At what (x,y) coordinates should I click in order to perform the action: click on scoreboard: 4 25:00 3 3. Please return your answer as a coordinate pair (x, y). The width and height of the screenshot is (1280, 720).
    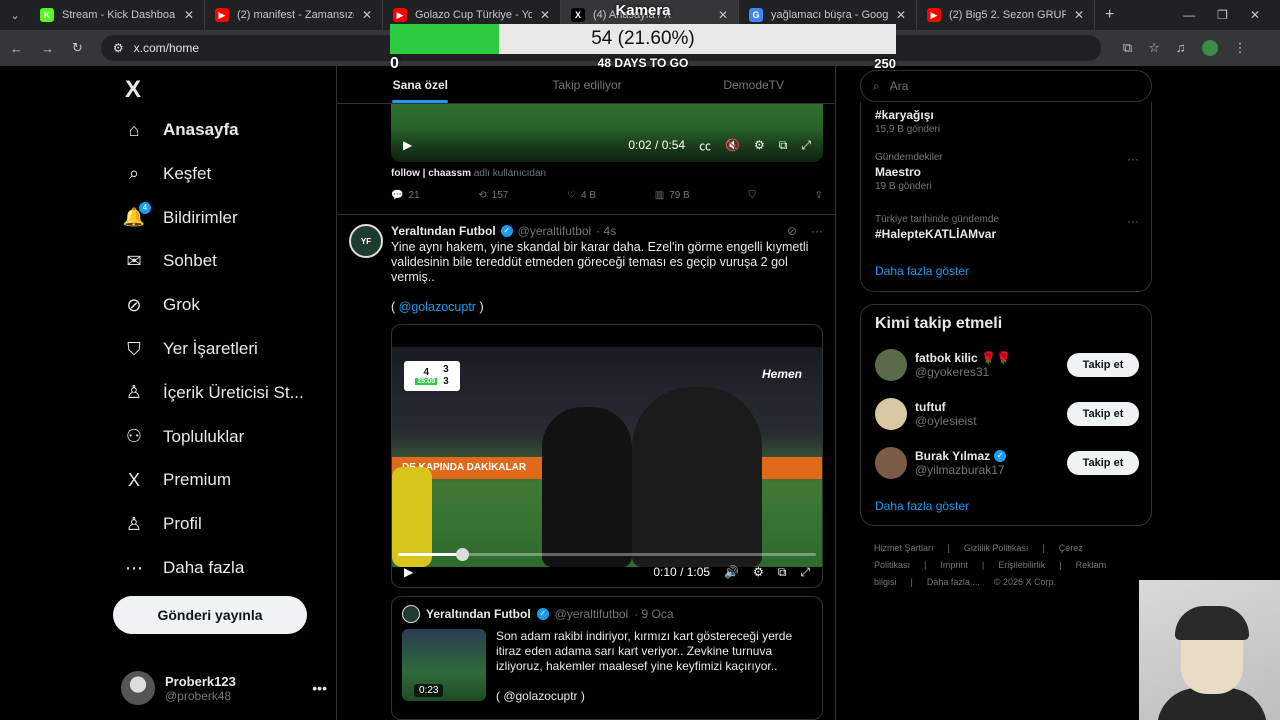
    Looking at the image, I should click on (432, 376).